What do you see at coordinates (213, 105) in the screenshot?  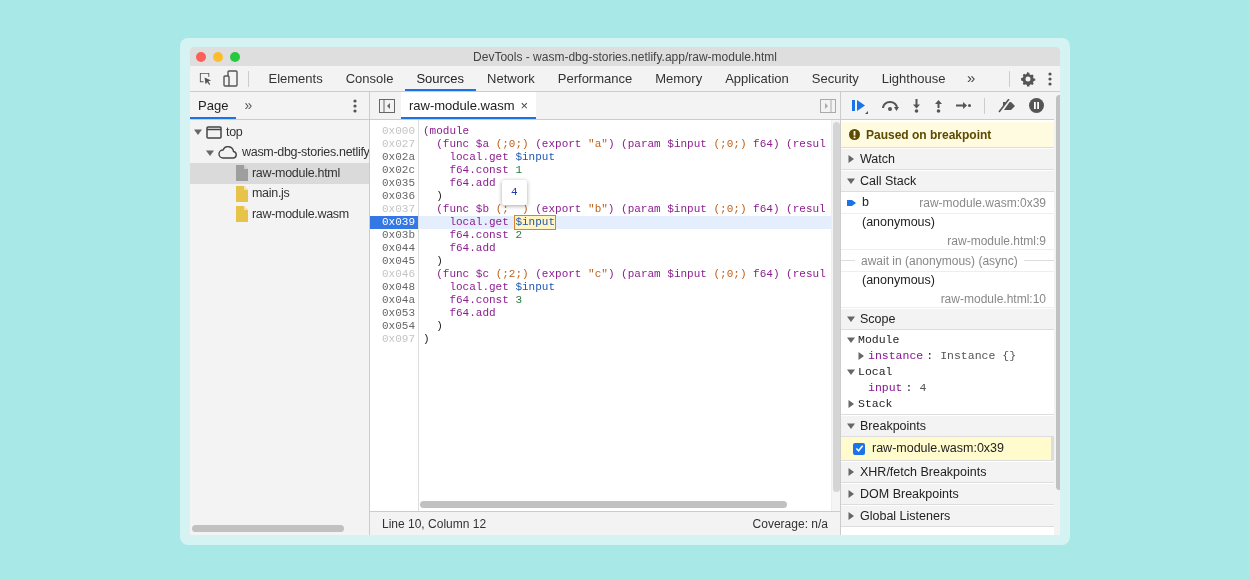 I see `navigator-tab: Page` at bounding box center [213, 105].